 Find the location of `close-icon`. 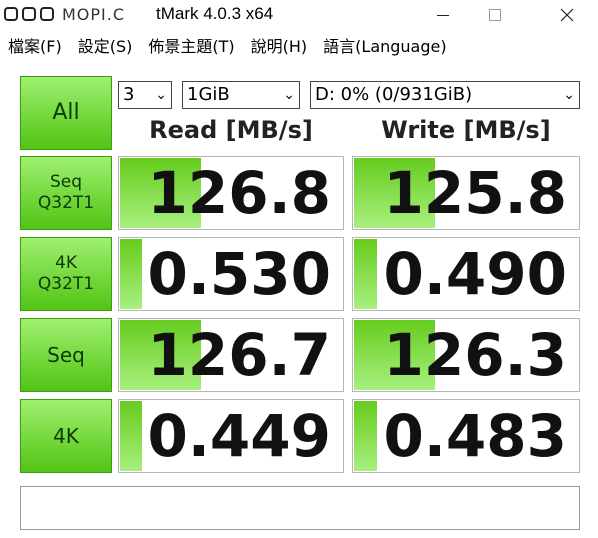

close-icon is located at coordinates (567, 15).